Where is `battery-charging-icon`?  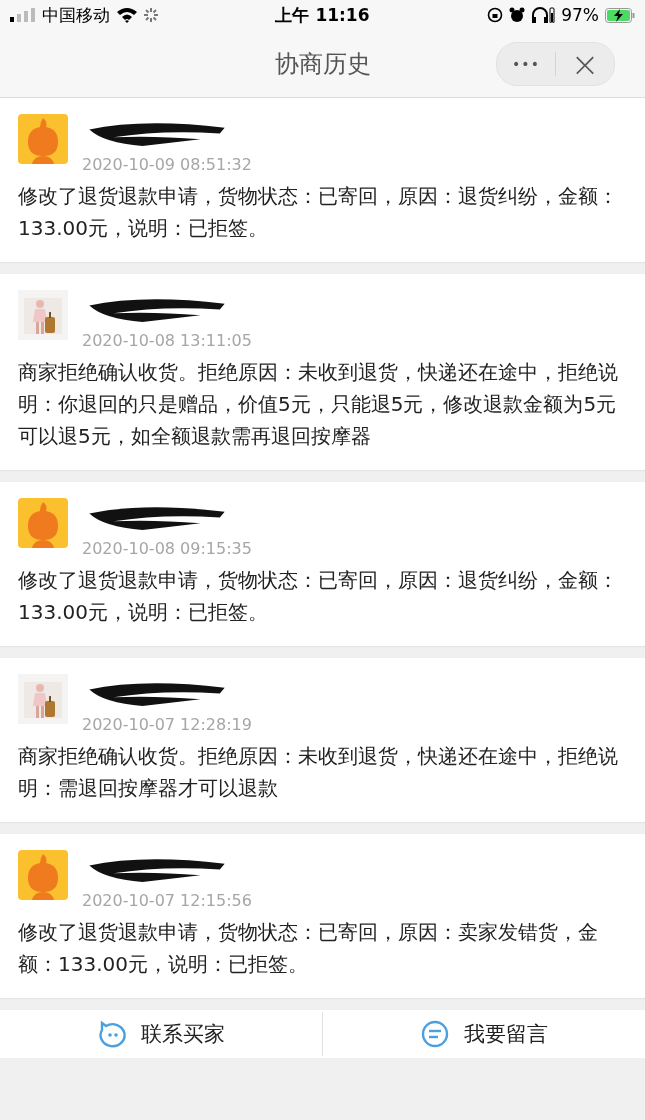 battery-charging-icon is located at coordinates (620, 15).